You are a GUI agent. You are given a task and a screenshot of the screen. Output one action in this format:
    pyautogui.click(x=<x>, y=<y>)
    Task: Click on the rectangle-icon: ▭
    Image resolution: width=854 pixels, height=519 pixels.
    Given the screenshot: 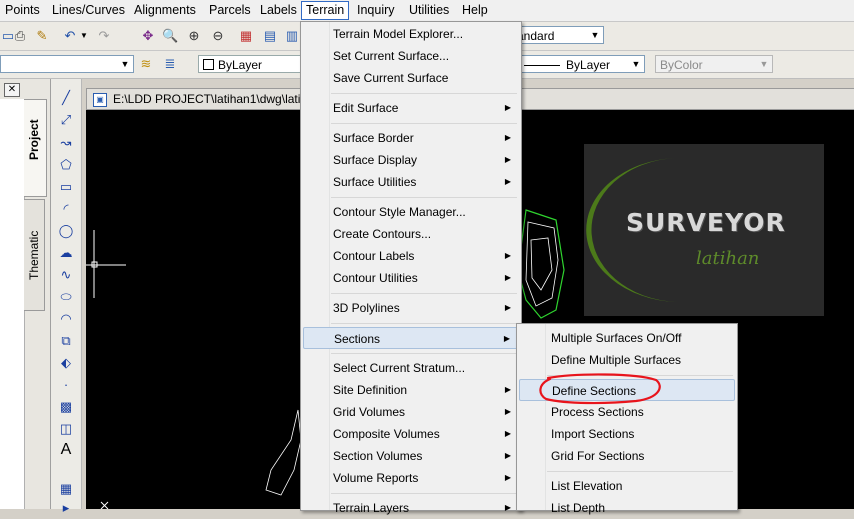 What is the action you would take?
    pyautogui.click(x=66, y=187)
    